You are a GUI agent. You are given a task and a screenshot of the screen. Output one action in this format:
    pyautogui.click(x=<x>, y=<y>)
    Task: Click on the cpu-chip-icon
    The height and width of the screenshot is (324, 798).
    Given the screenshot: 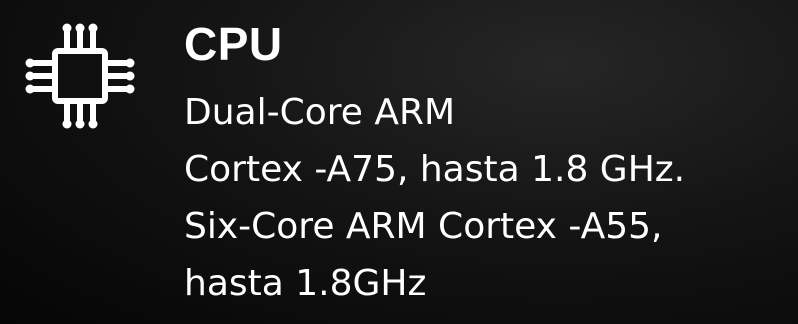 What is the action you would take?
    pyautogui.click(x=80, y=76)
    